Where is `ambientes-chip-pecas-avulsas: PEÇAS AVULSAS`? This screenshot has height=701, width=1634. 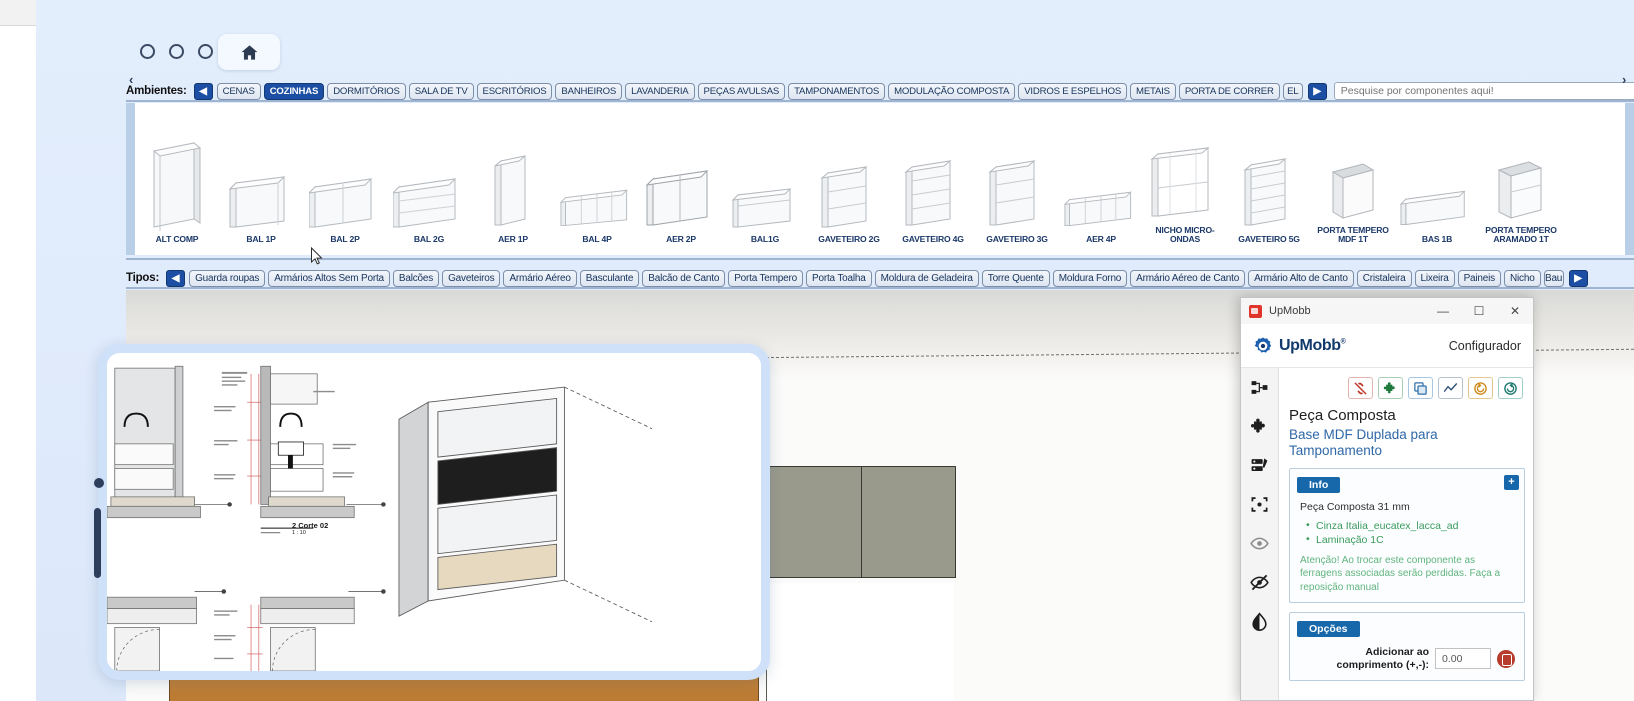
ambientes-chip-pecas-avulsas: PEÇAS AVULSAS is located at coordinates (741, 91).